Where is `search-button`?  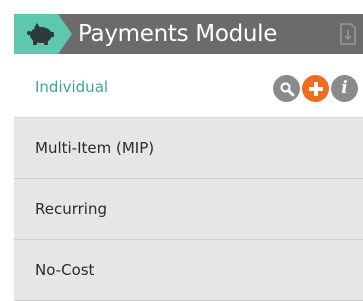
search-button is located at coordinates (286, 88).